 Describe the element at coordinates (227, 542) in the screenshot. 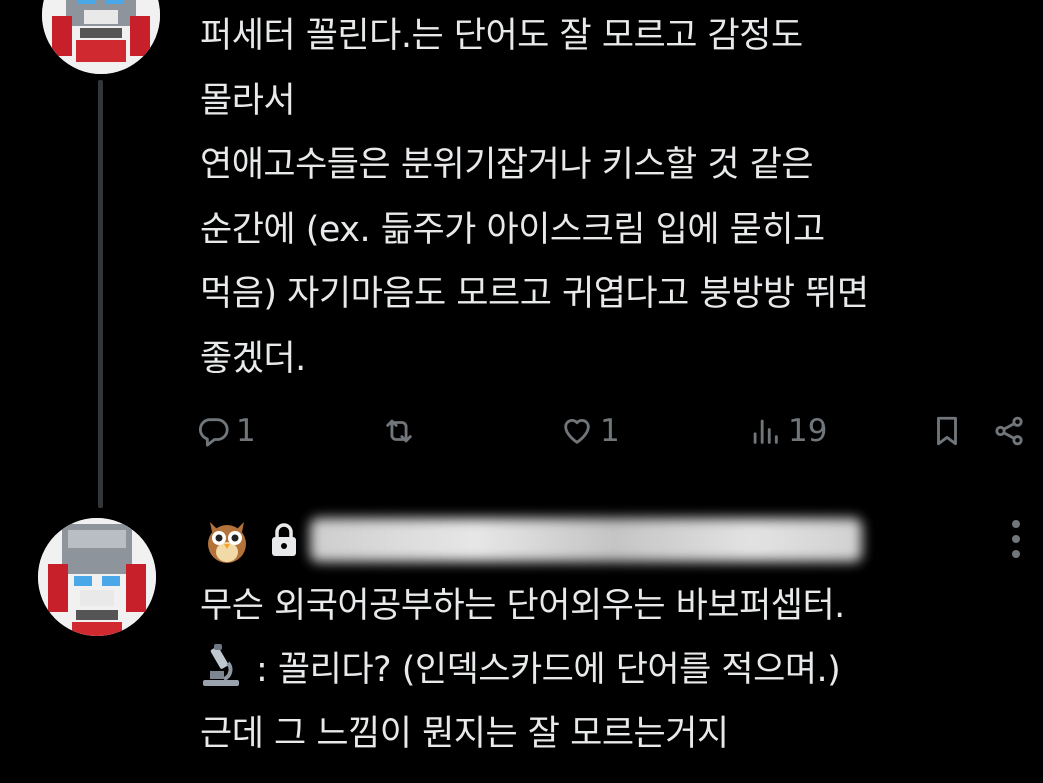

I see `owl-icon` at that location.